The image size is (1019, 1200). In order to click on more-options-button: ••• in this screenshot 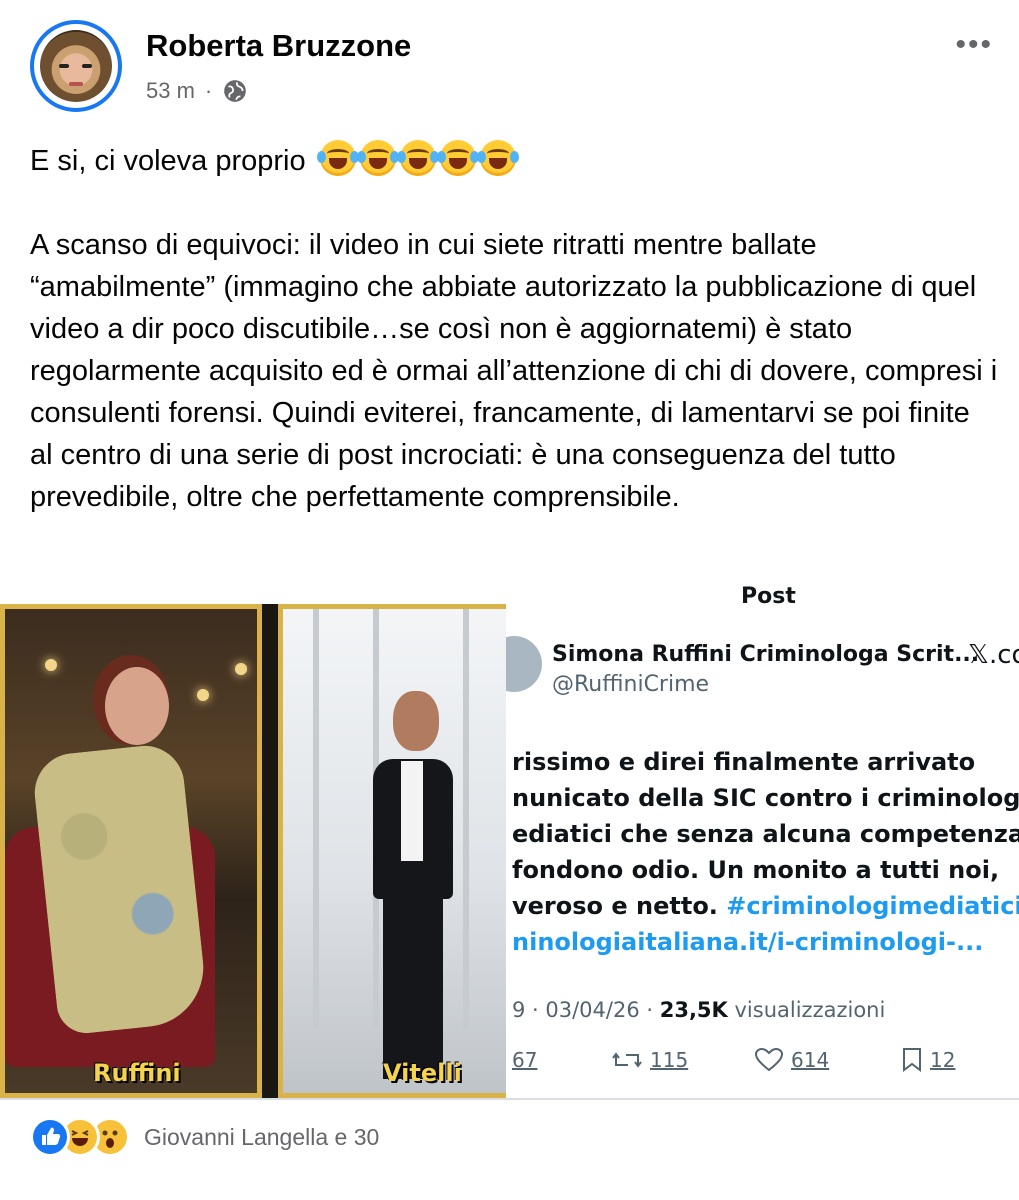, I will do `click(974, 45)`.